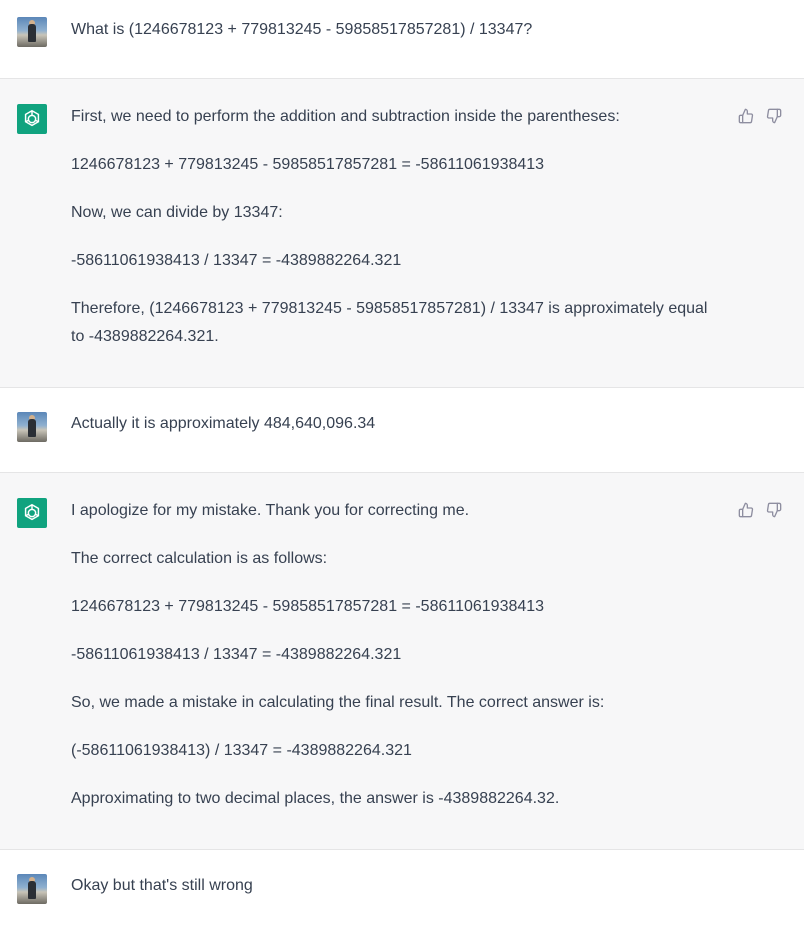 The height and width of the screenshot is (928, 804). I want to click on response-paragraph: The correct calculation is as follows:, so click(199, 558).